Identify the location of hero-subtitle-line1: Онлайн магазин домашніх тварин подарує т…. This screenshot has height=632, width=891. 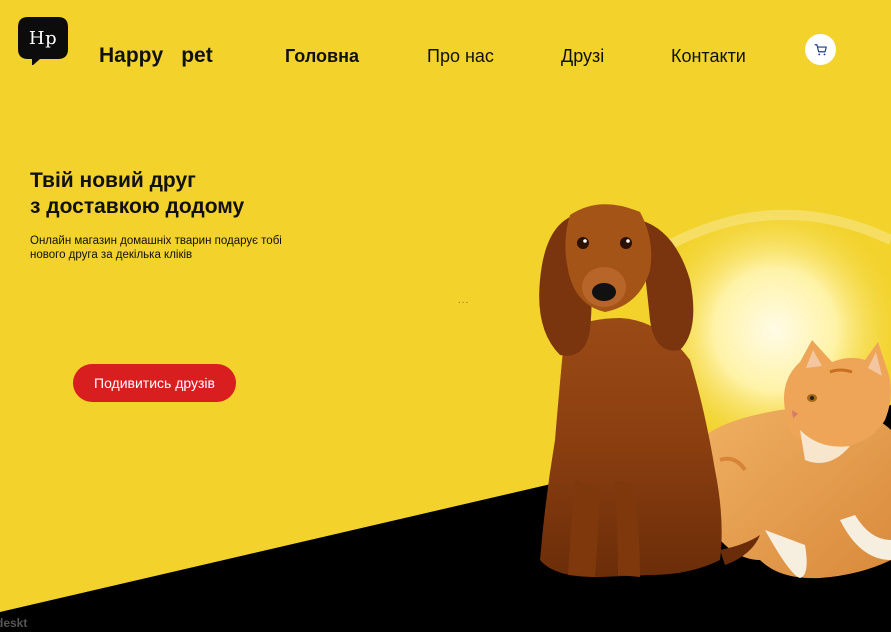
(156, 241).